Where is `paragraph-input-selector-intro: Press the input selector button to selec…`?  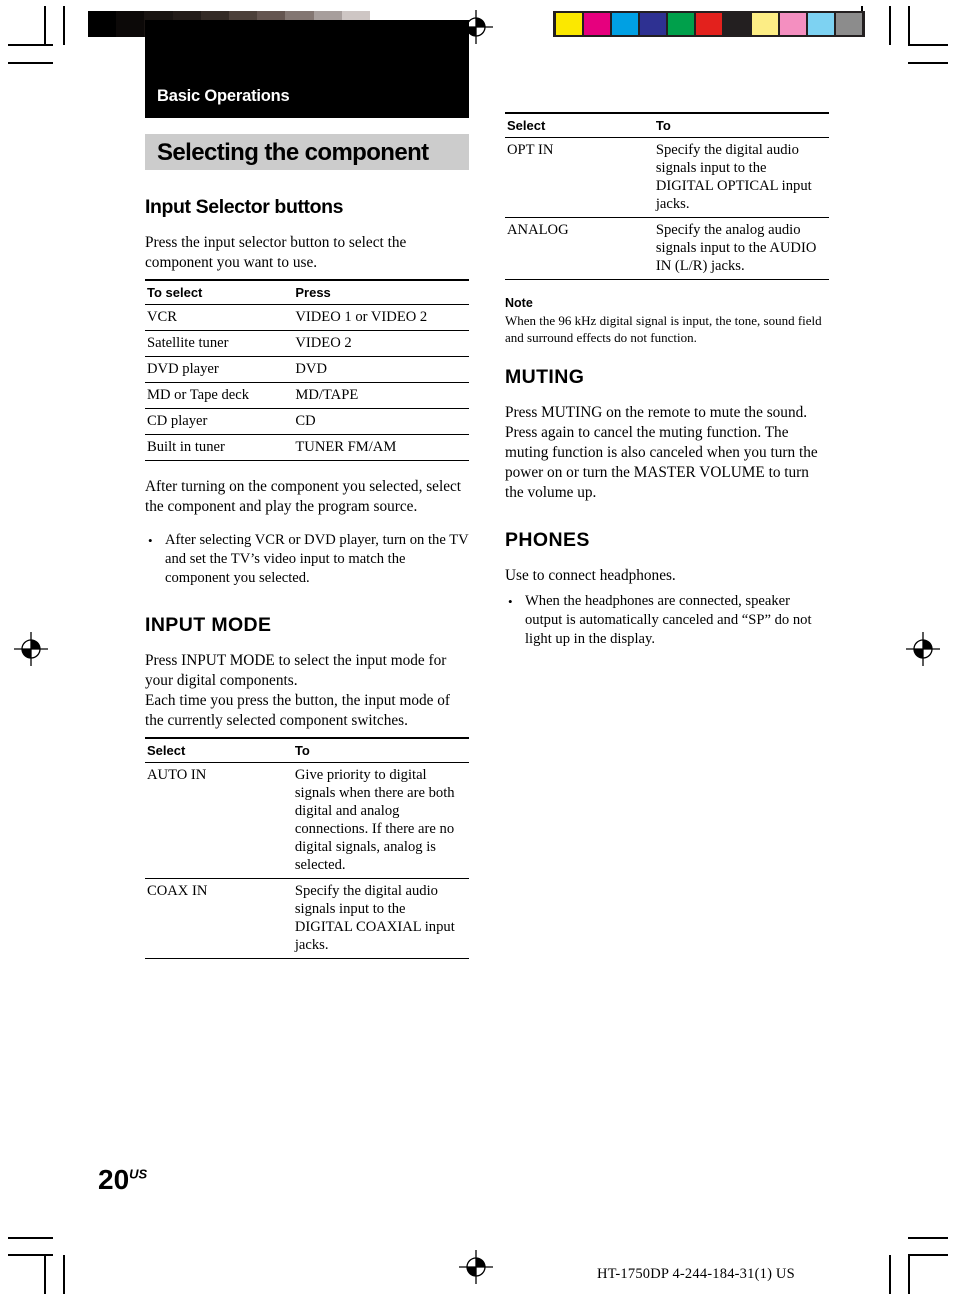
paragraph-input-selector-intro: Press the input selector button to selec… is located at coordinates (276, 252).